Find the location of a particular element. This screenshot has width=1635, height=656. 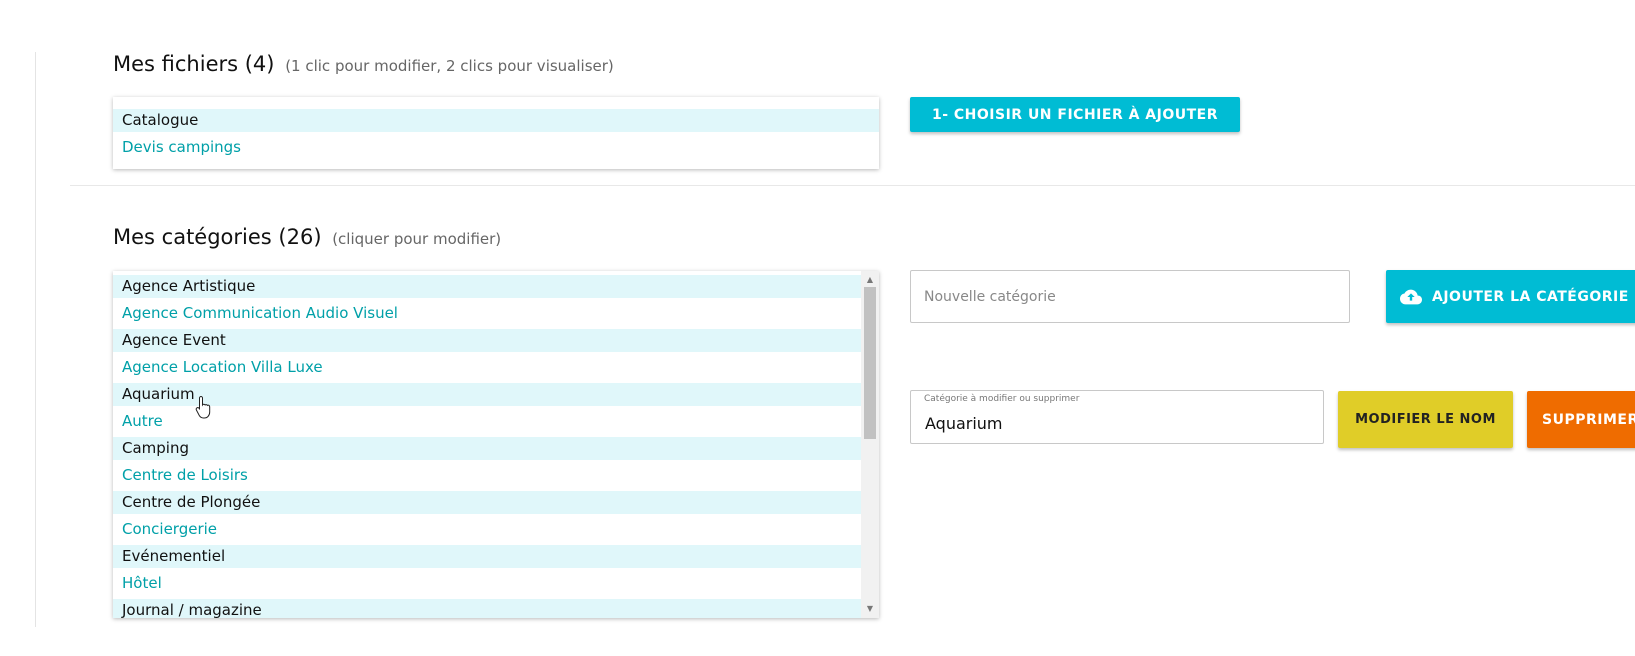

category-item: Agence Event is located at coordinates (487, 340).